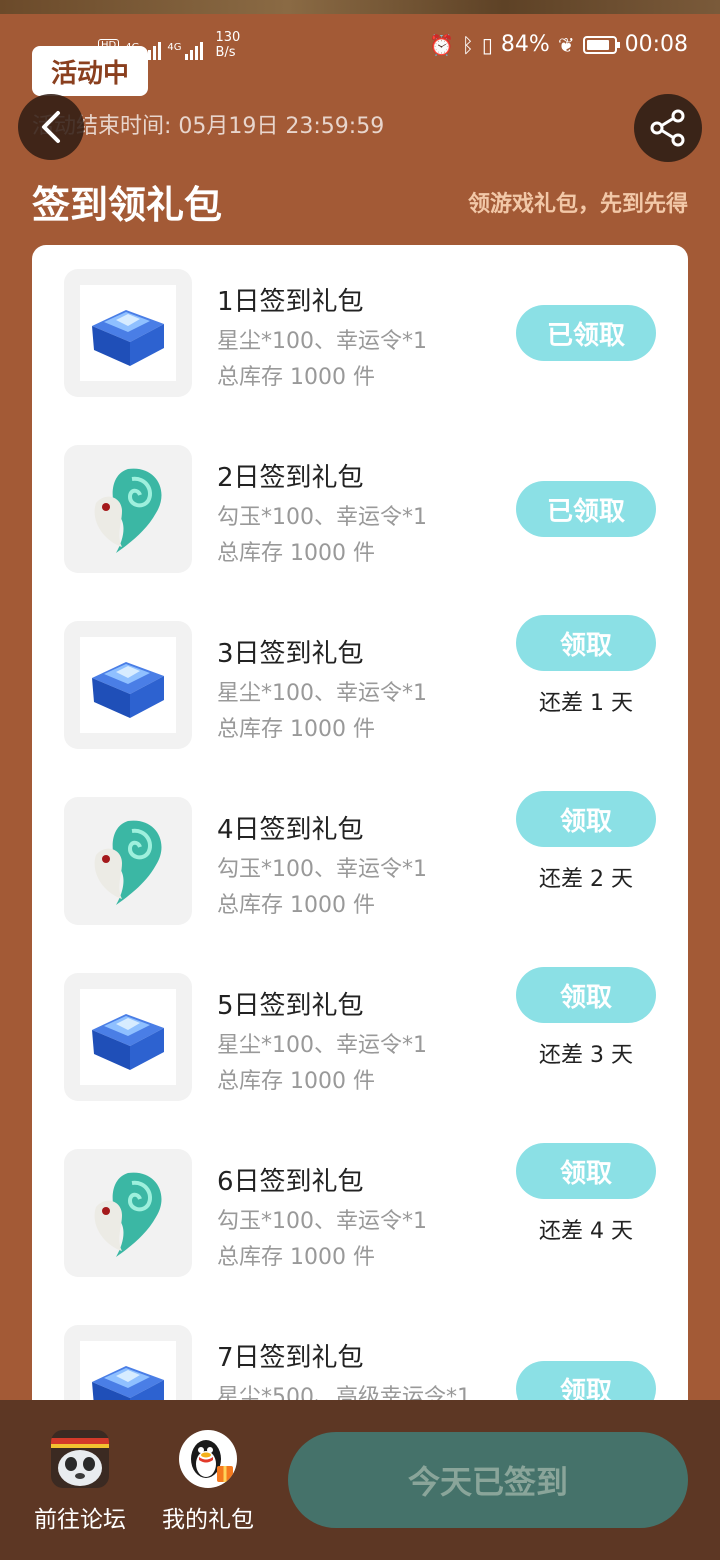 Image resolution: width=720 pixels, height=1560 pixels. What do you see at coordinates (174, 47) in the screenshot?
I see `signal-label: 4G` at bounding box center [174, 47].